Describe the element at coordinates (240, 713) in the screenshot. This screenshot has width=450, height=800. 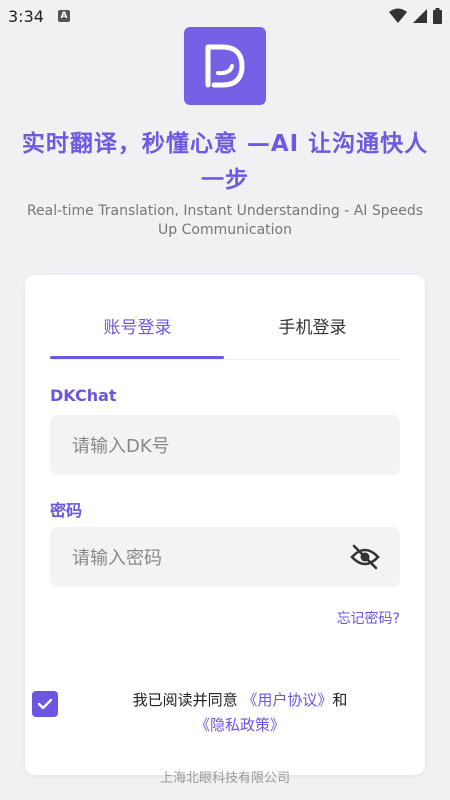
I see `agreement-text: 我已阅读并同意 《用户协议》和《隐私政策》` at that location.